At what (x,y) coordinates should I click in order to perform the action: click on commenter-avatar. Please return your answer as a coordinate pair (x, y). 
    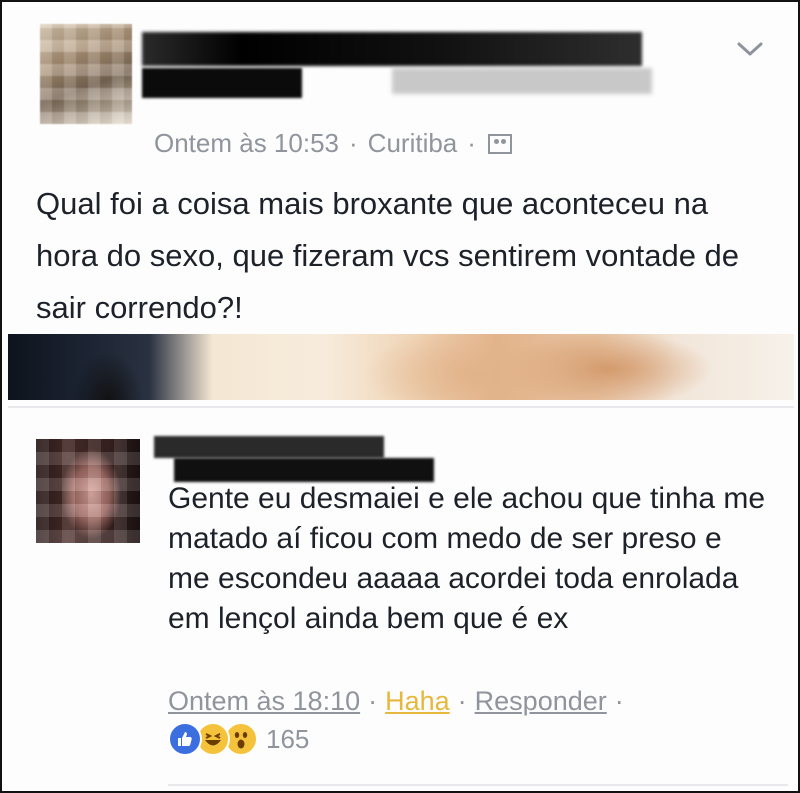
    Looking at the image, I should click on (88, 491).